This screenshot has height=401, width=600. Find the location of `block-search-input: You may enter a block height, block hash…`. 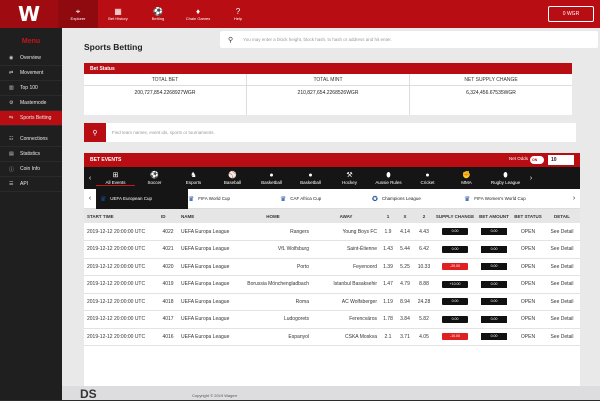

block-search-input: You may enter a block height, block hash… is located at coordinates (317, 39).